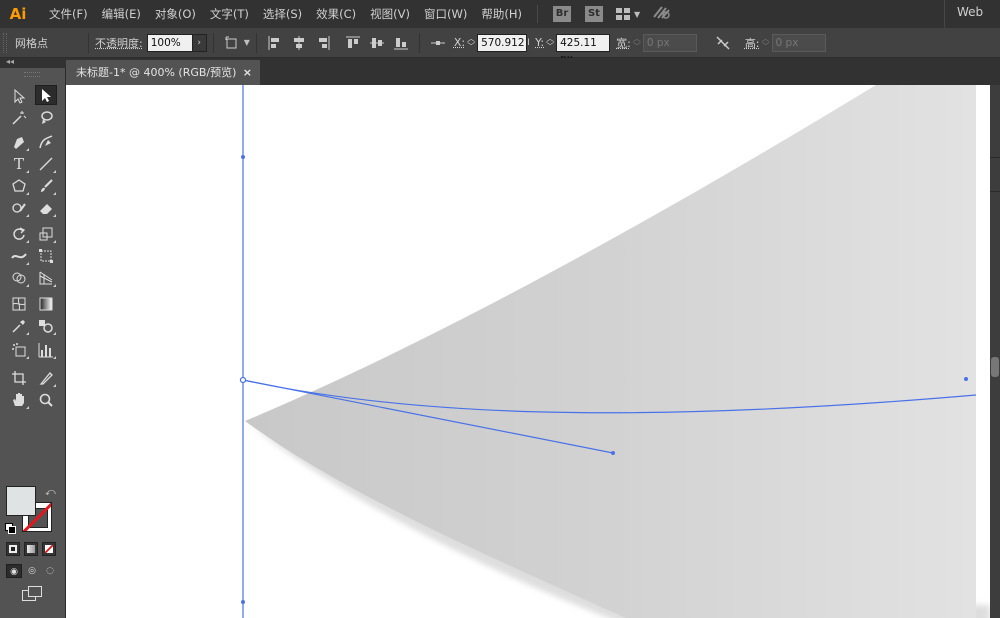  Describe the element at coordinates (19, 278) in the screenshot. I see `shape-builder-tool-icon` at that location.